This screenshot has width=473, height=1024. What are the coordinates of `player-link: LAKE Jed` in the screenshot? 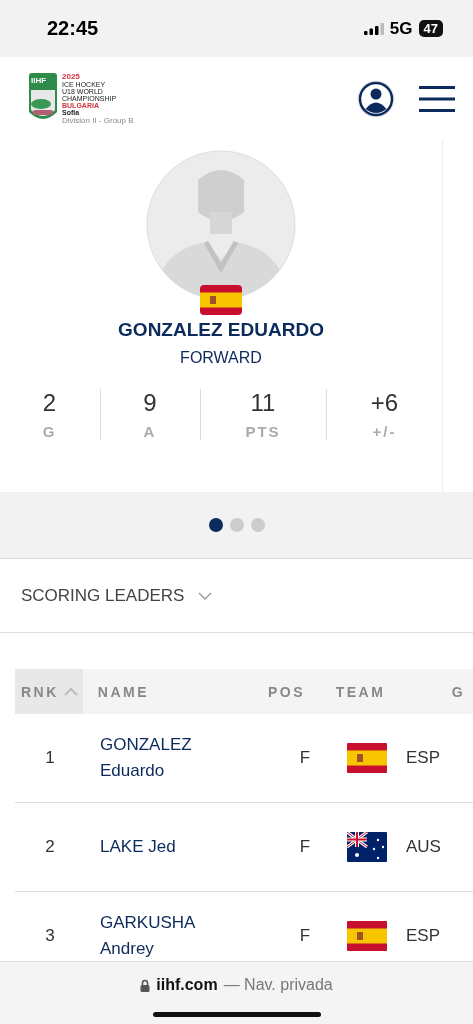 It's located at (138, 847).